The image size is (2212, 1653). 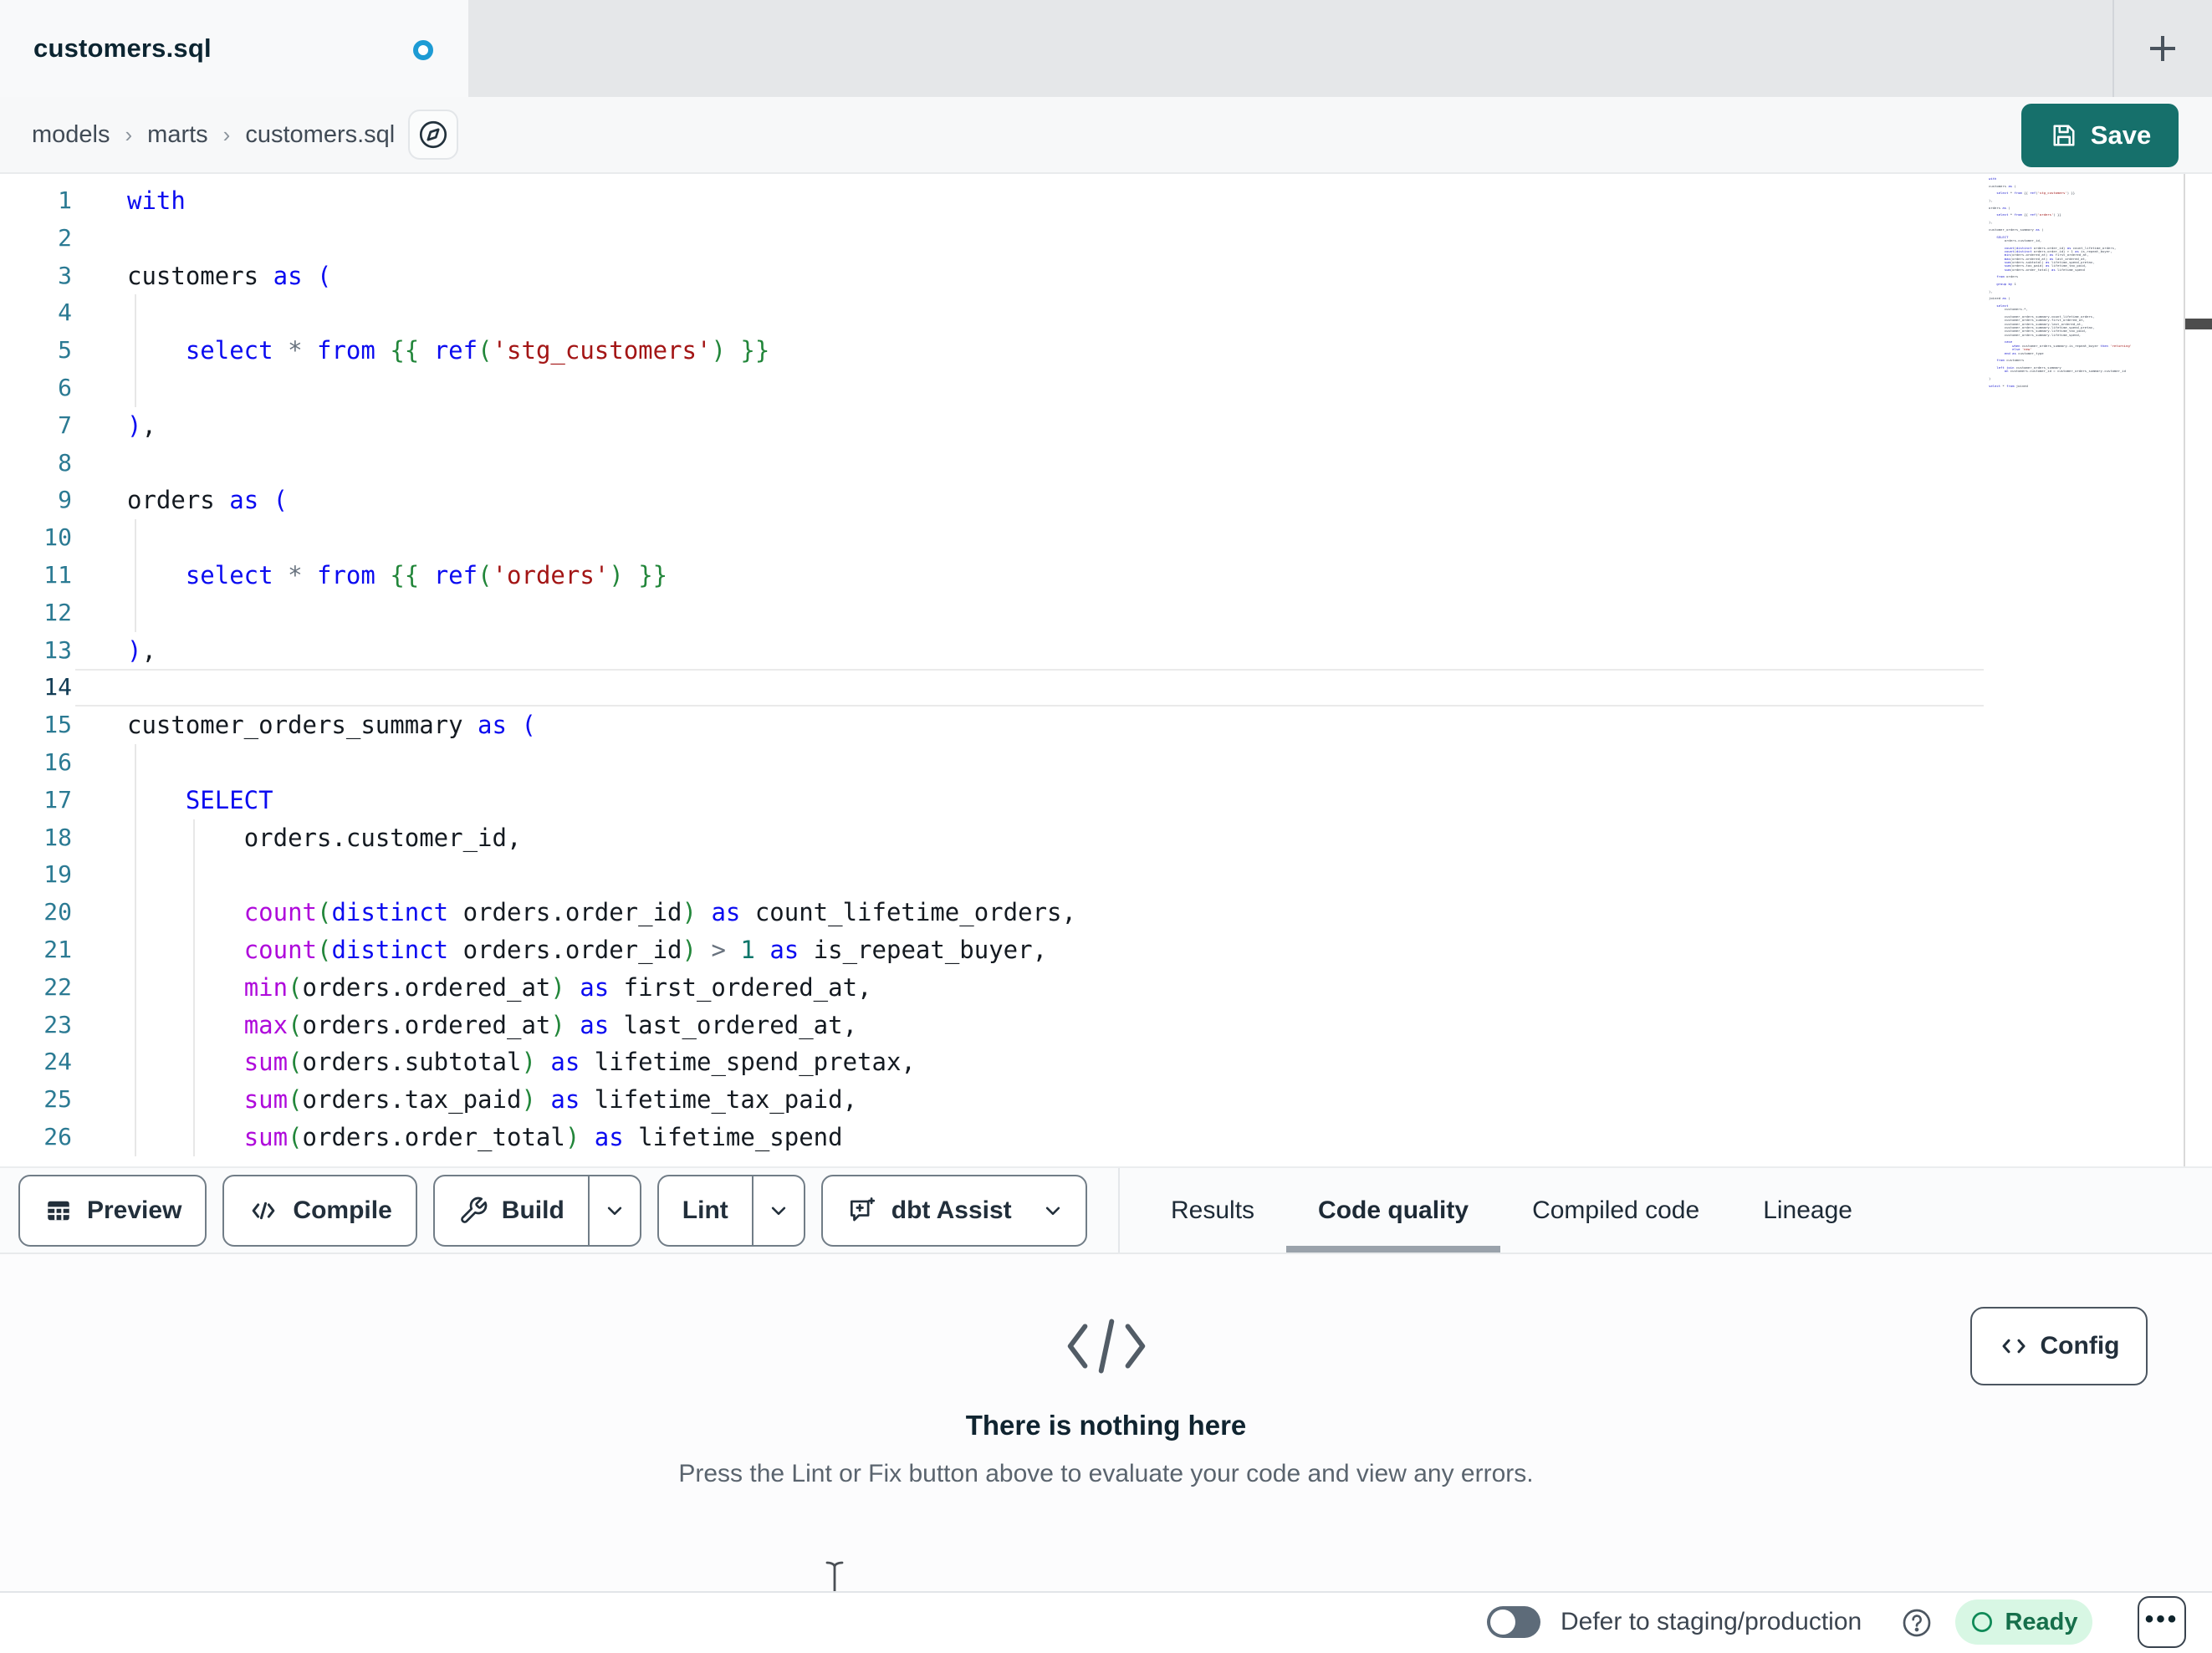 I want to click on tab-lineage: Lineage, so click(x=1808, y=1210).